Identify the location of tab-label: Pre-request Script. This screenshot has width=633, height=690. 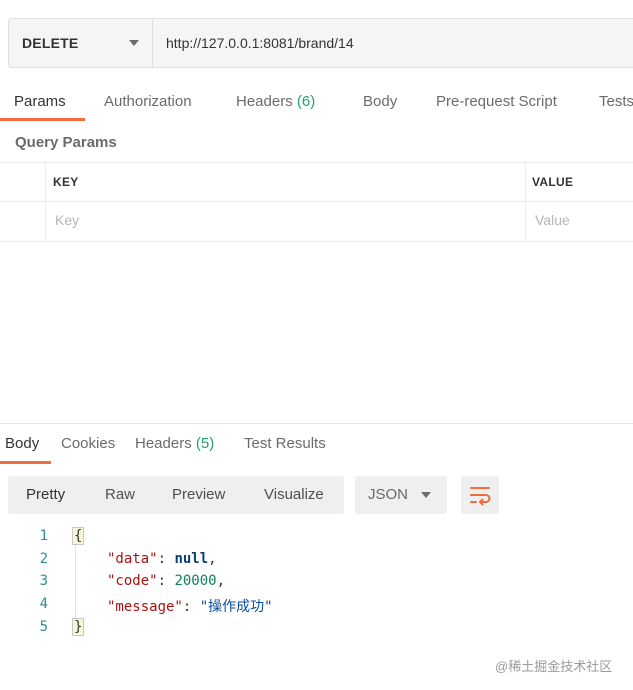
(496, 101).